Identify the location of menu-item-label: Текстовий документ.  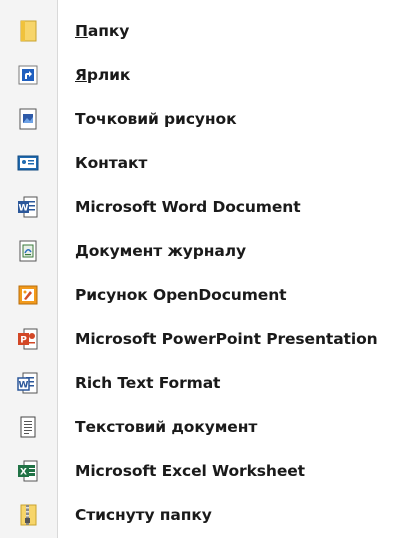
(166, 427).